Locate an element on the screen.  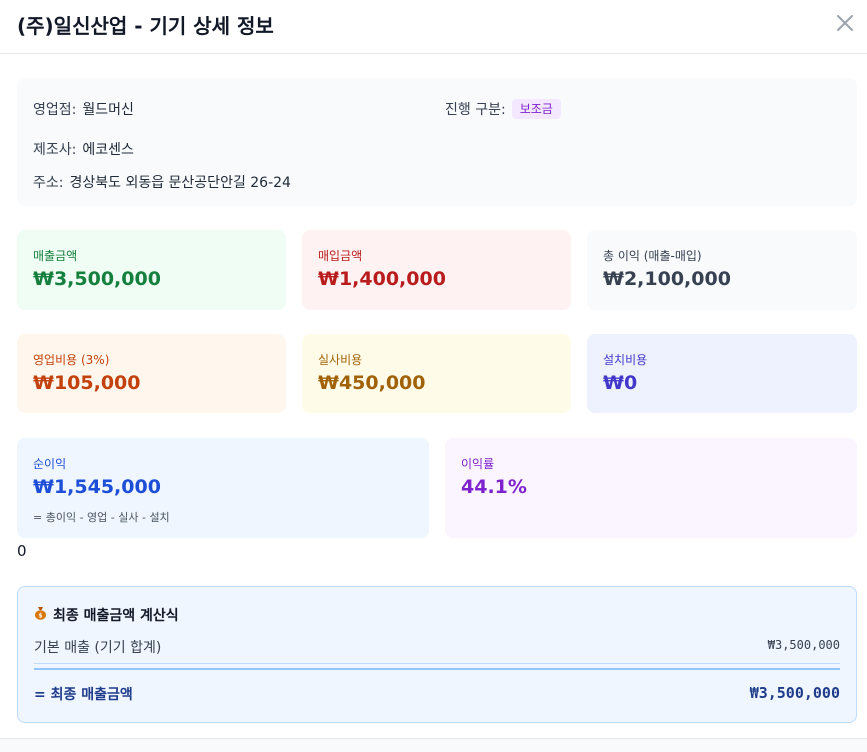
modal-header: (주)일신산업 - 기기 상세 정보 is located at coordinates (433, 27).